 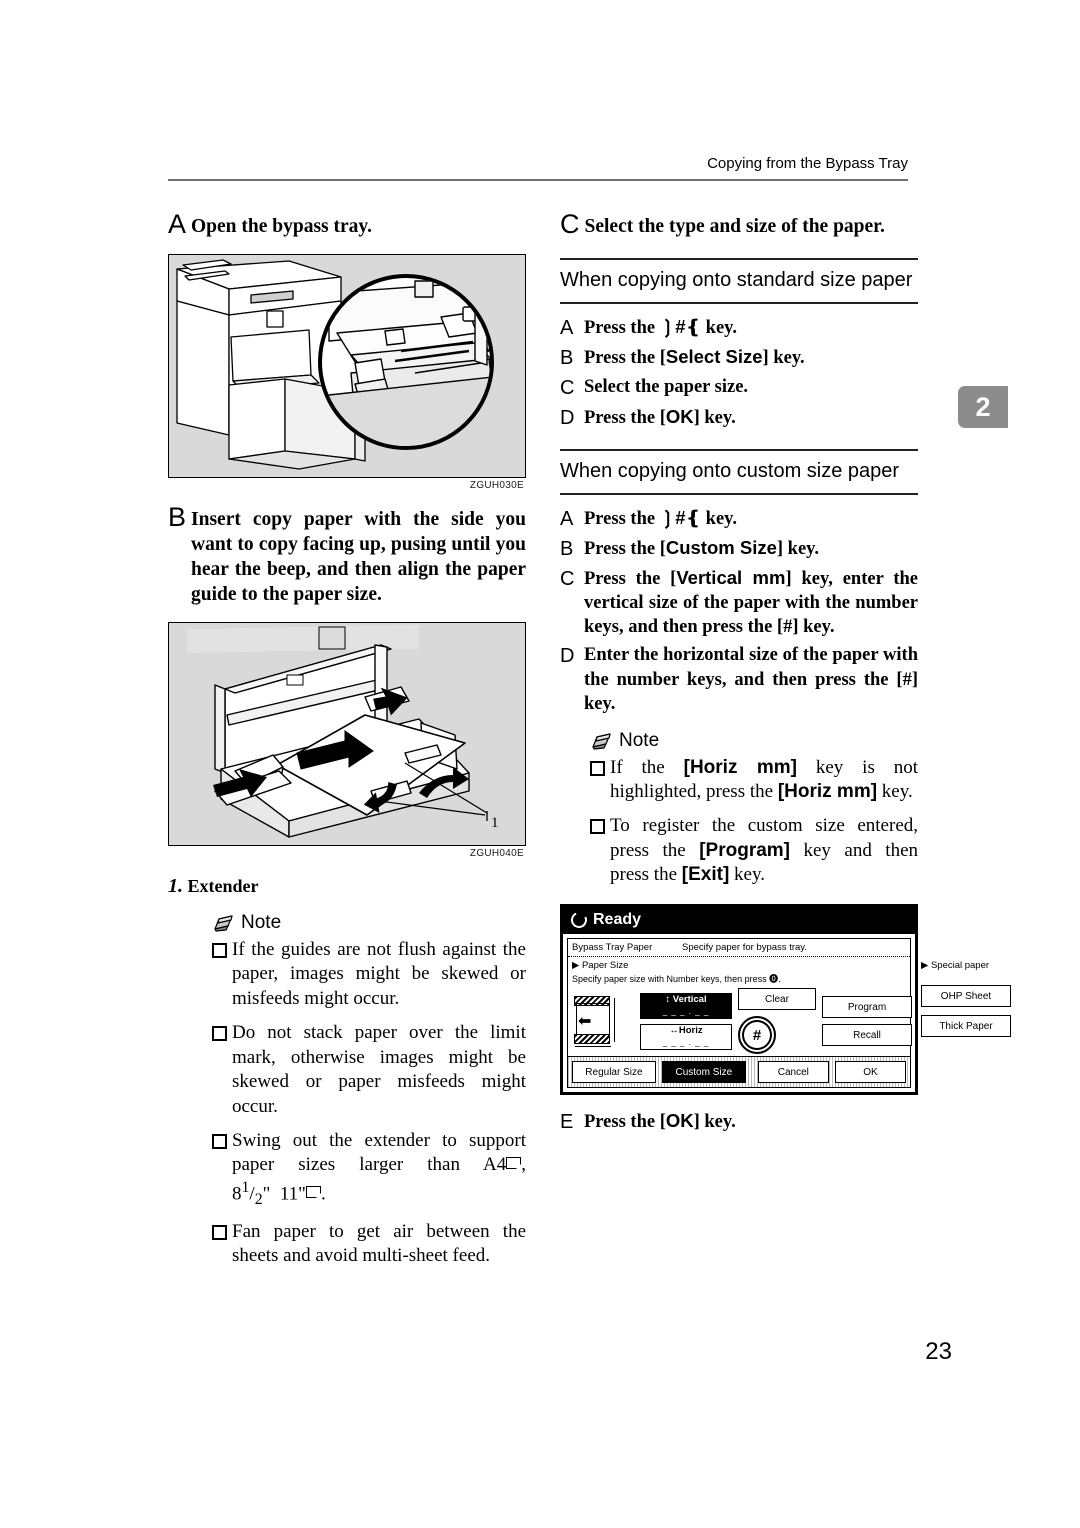 I want to click on lcd-status-text: Ready, so click(x=617, y=920).